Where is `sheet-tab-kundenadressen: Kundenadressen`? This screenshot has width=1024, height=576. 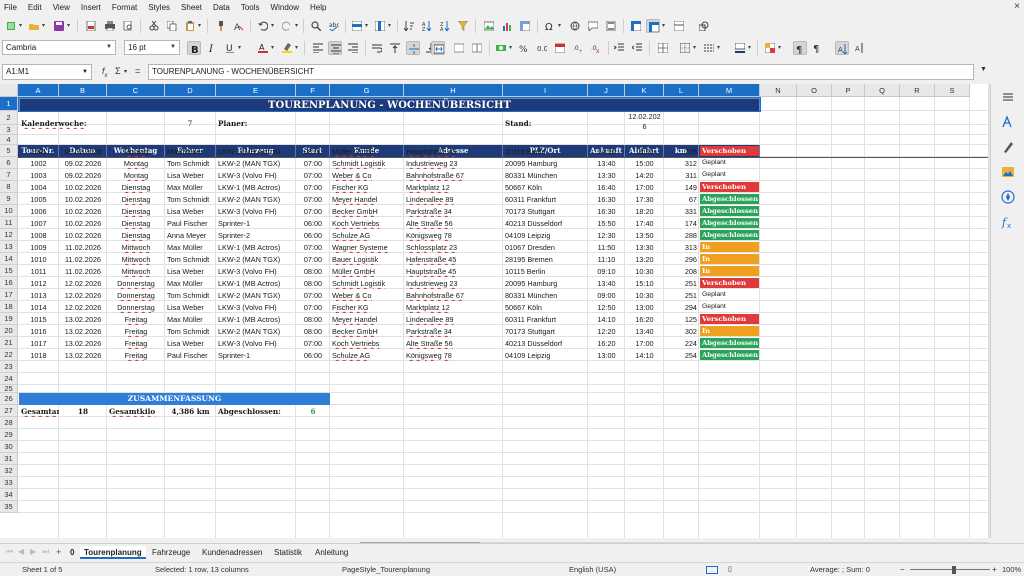 sheet-tab-kundenadressen: Kundenadressen is located at coordinates (232, 552).